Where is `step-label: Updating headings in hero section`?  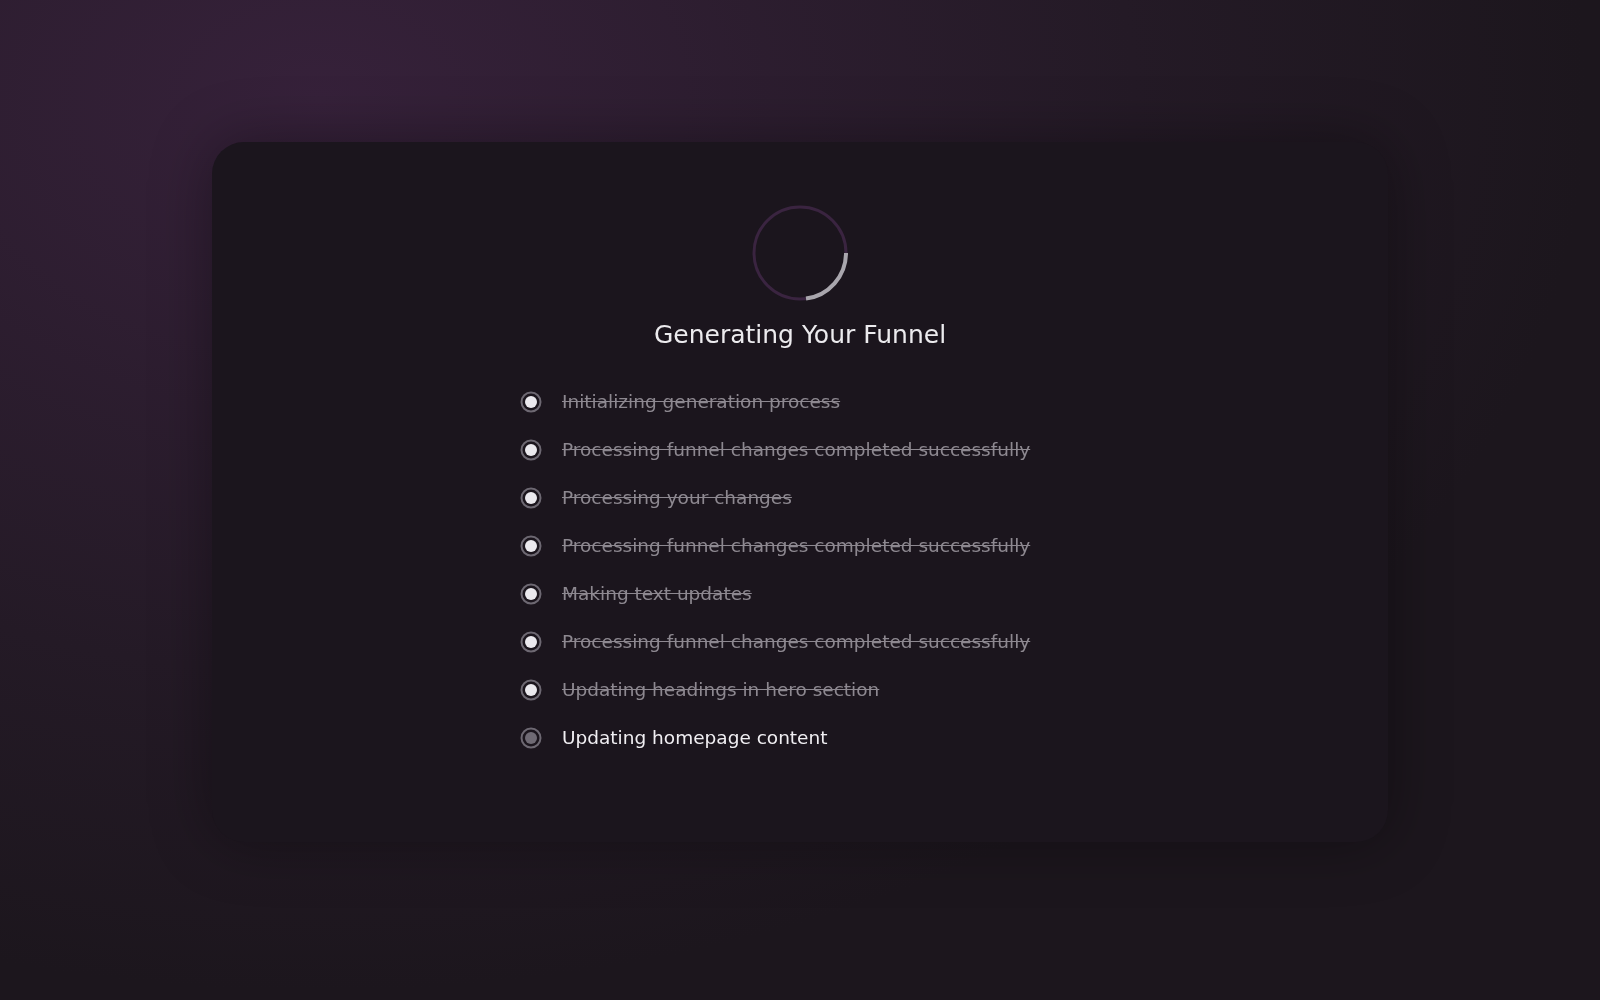
step-label: Updating headings in hero section is located at coordinates (721, 689).